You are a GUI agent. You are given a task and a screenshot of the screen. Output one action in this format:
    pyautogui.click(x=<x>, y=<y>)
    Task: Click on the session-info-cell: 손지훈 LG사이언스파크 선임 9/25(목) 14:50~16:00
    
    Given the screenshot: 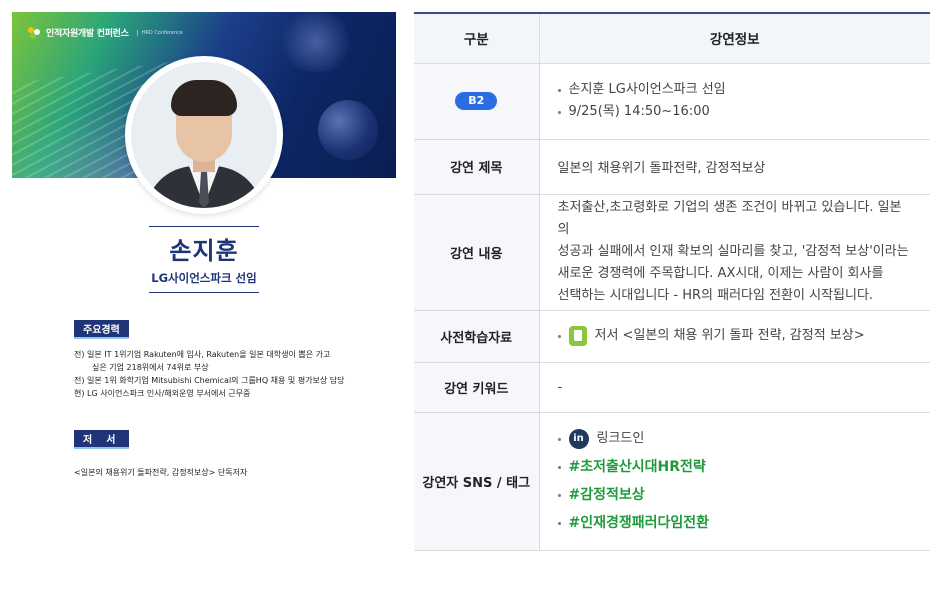 What is the action you would take?
    pyautogui.click(x=734, y=101)
    